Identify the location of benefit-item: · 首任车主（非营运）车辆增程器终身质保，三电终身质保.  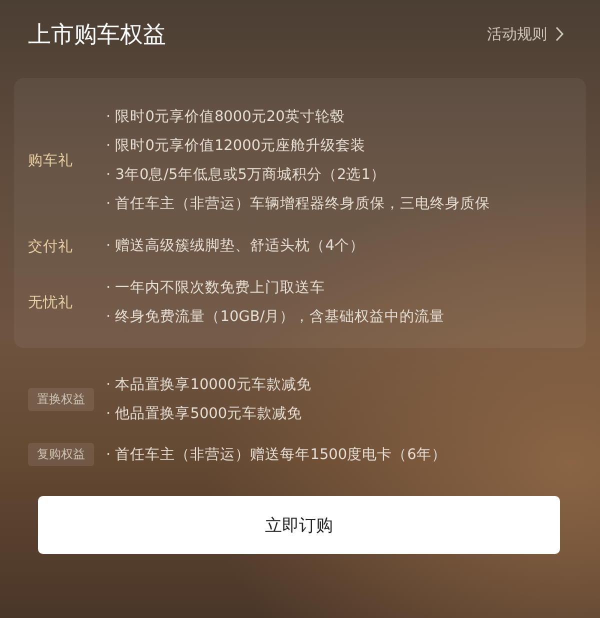
(298, 204).